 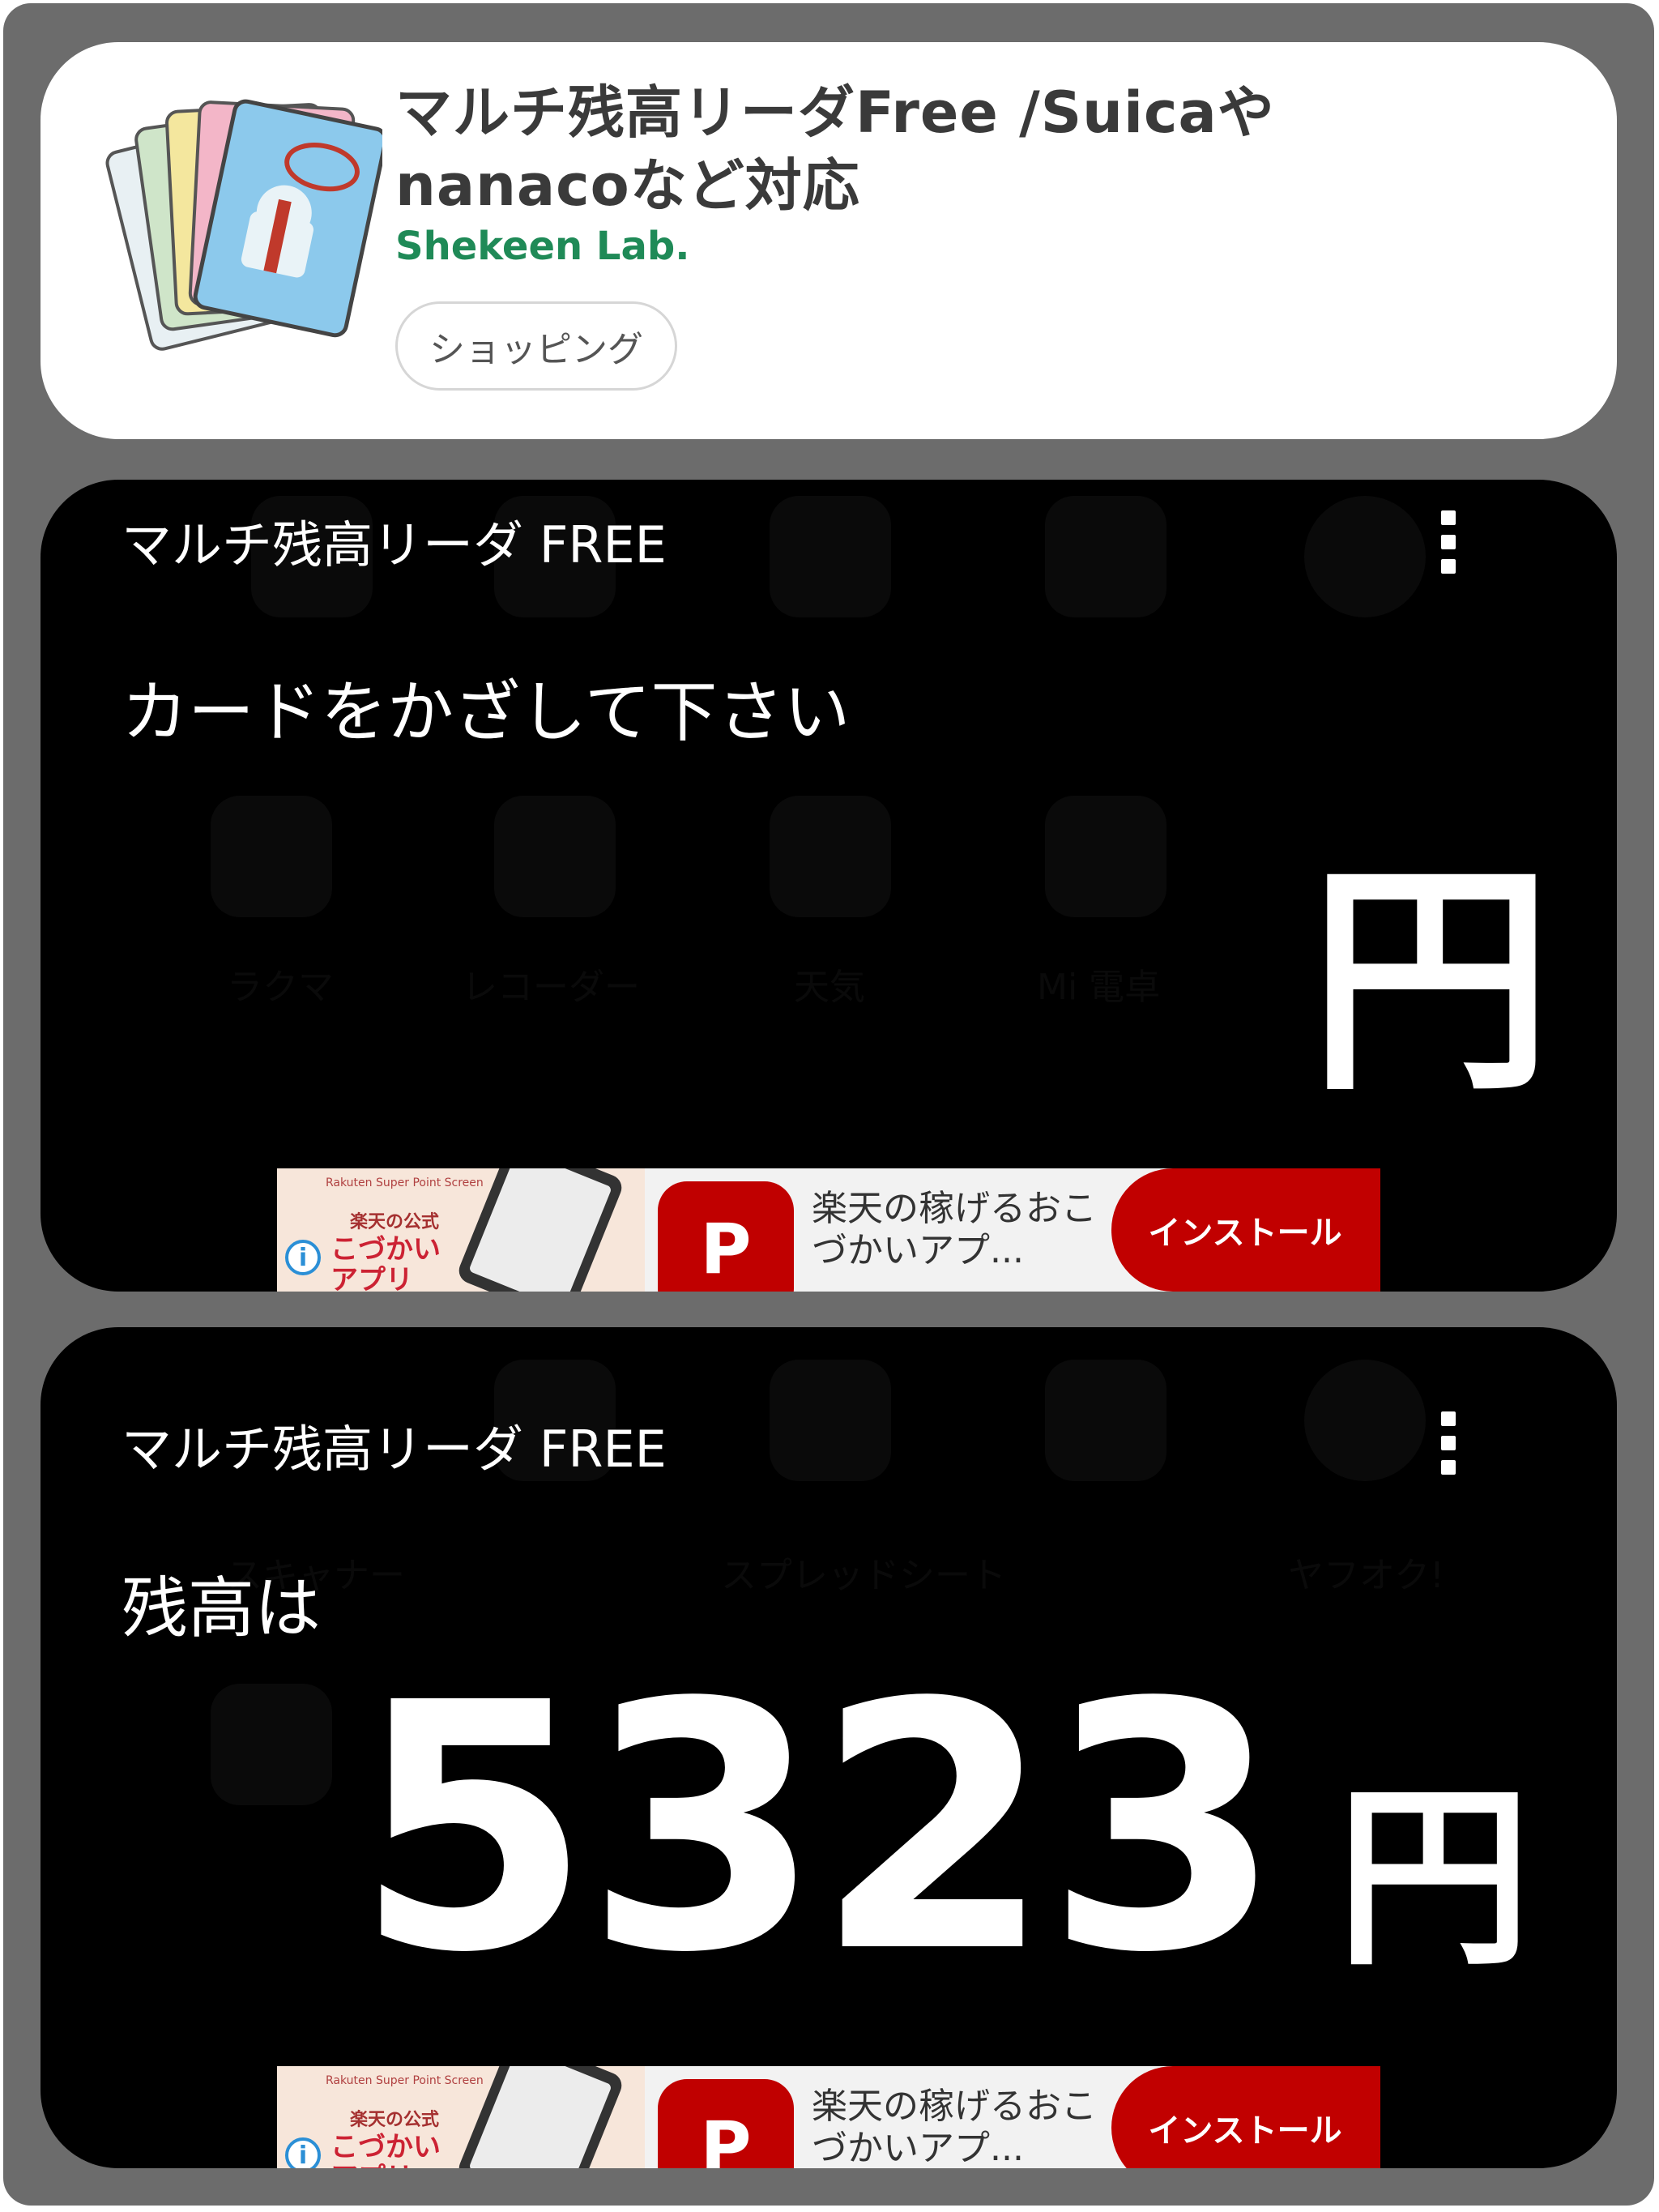 I want to click on app-title: マルチ残高リーダFree /Suicaや nanacoなど対応, so click(x=930, y=149).